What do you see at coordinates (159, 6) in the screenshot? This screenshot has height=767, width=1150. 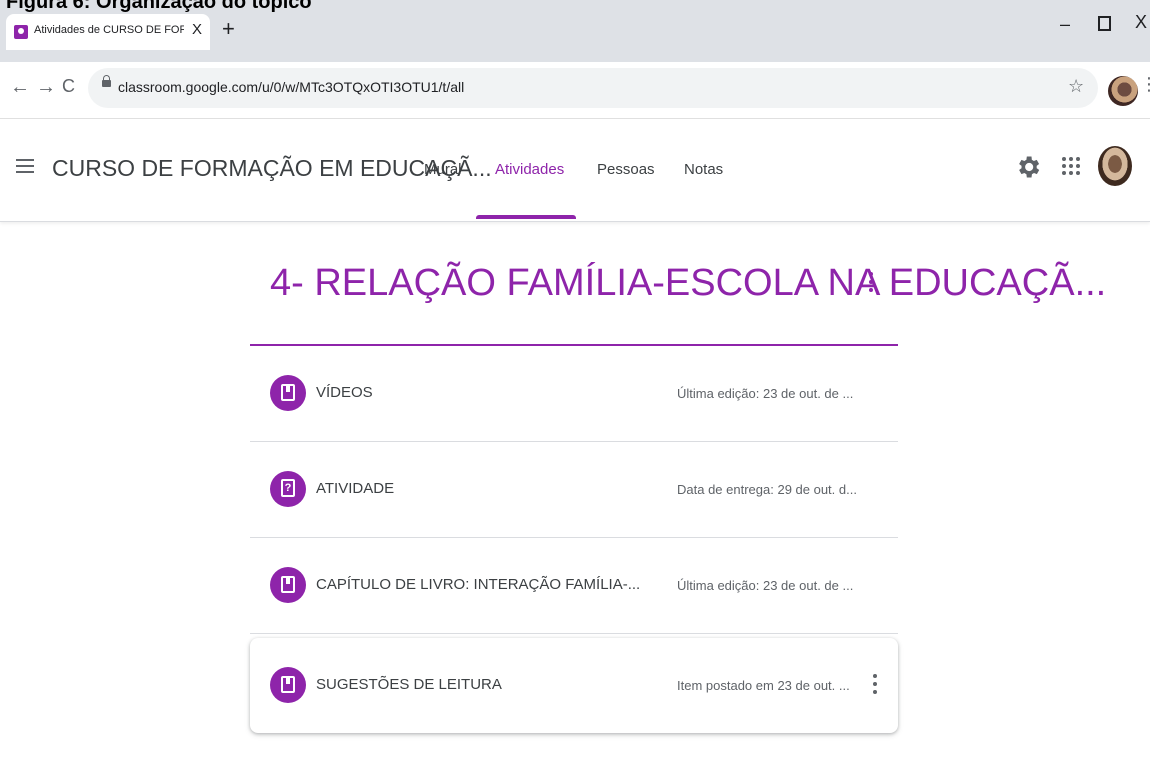 I see `document-caption-text: Figura 6: Organização do tópico` at bounding box center [159, 6].